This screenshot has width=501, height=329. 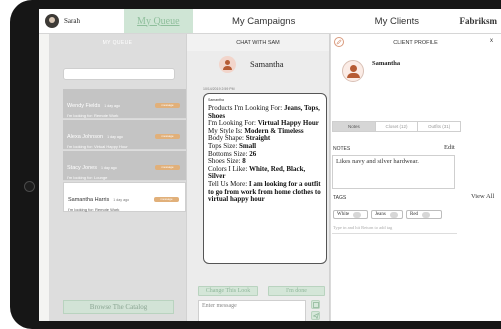 What do you see at coordinates (216, 100) in the screenshot?
I see `message-sender: Samantha` at bounding box center [216, 100].